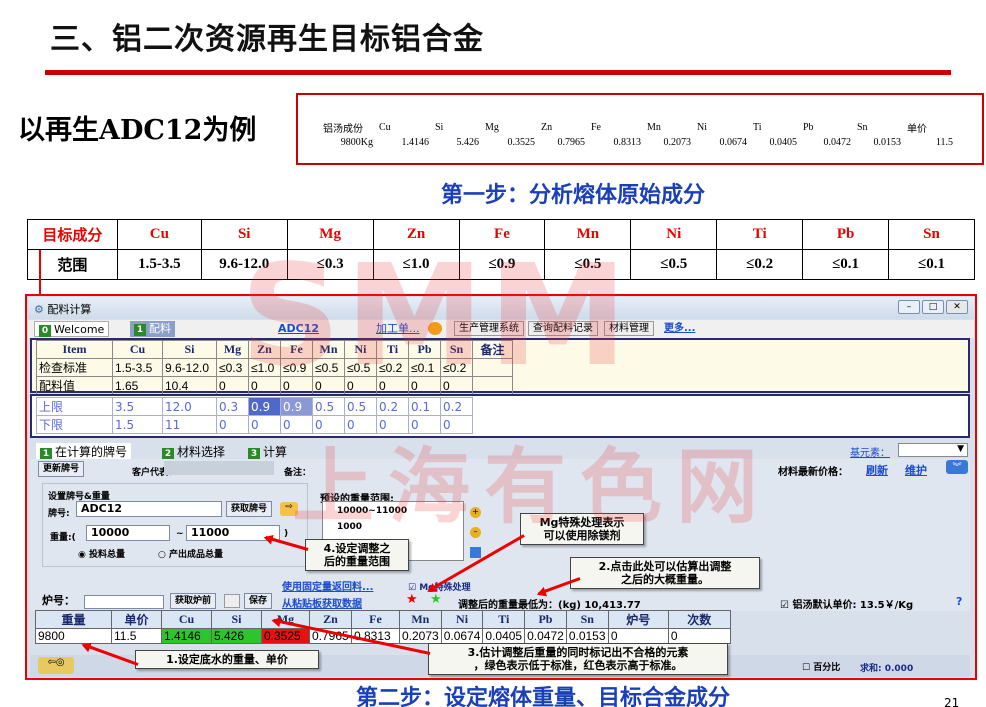 The height and width of the screenshot is (707, 986). I want to click on standard-cell: ≤0.1, so click(424, 367).